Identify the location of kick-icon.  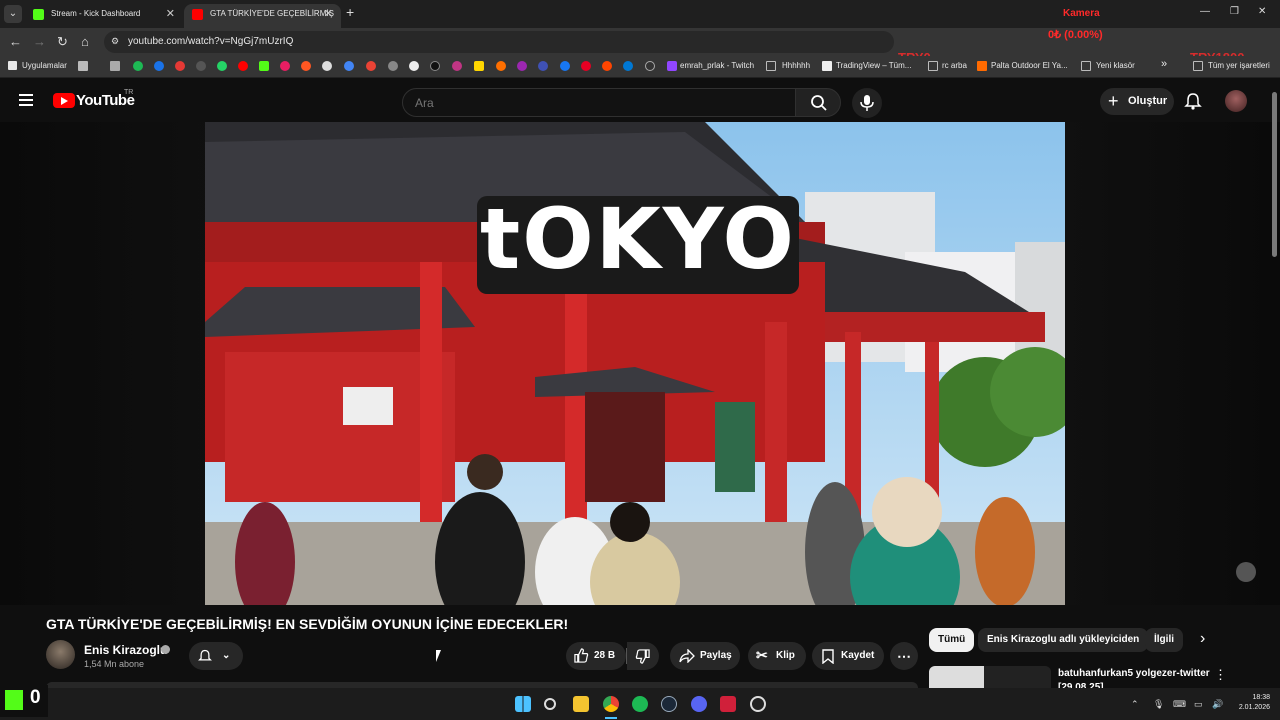
(264, 66).